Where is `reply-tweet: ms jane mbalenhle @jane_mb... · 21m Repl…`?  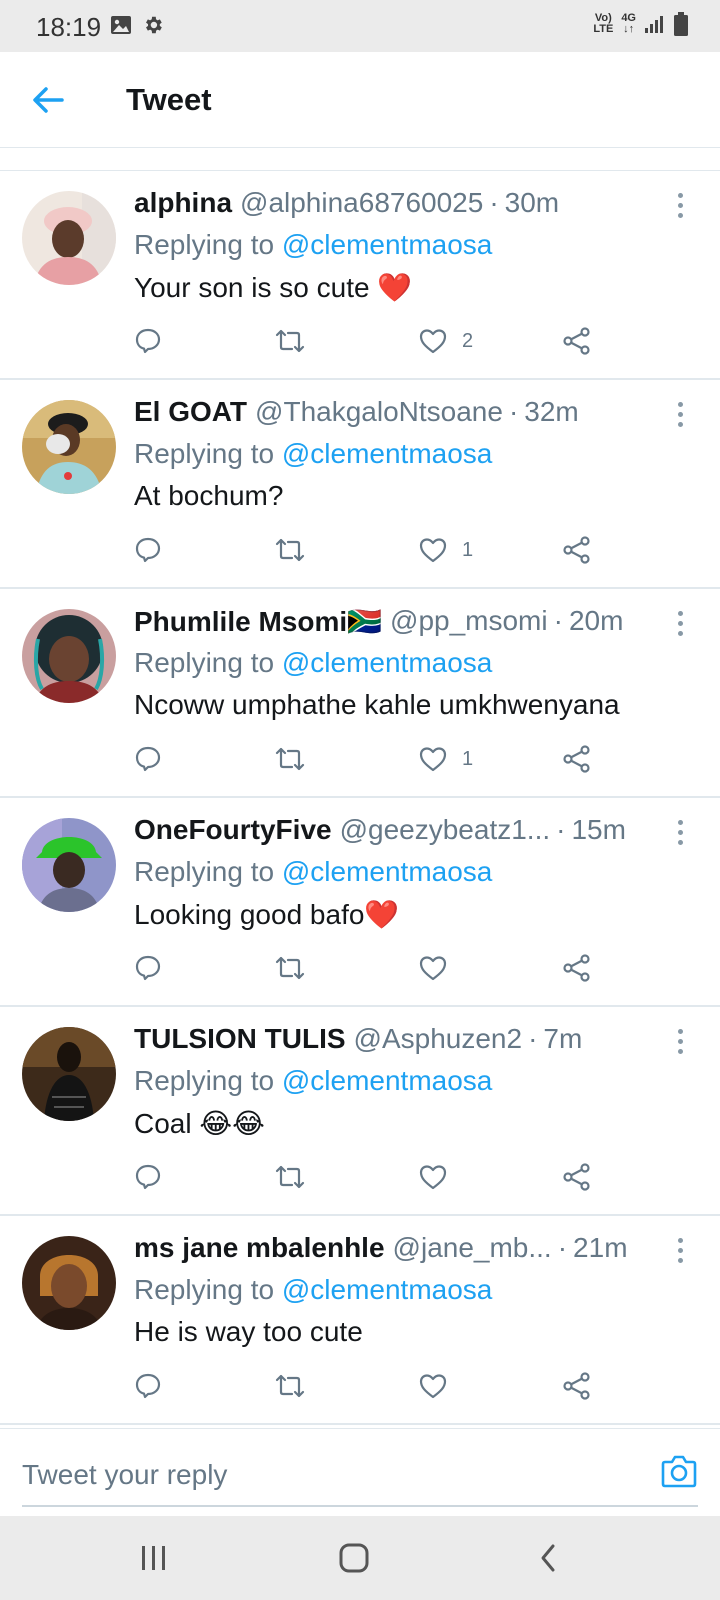
reply-tweet: ms jane mbalenhle @jane_mb... · 21m Repl… is located at coordinates (360, 1320).